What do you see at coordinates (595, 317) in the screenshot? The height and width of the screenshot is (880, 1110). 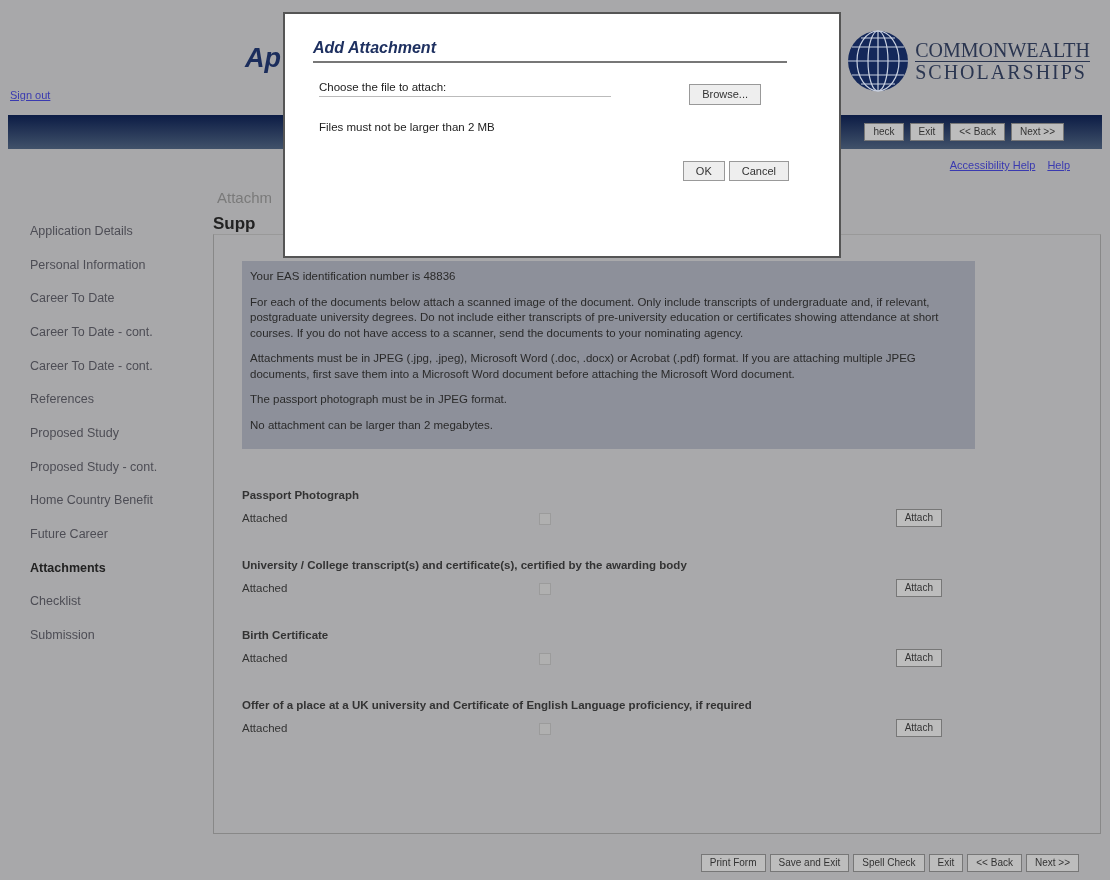 I see `info-paragraph: For each of the documents below attach a scanned image of the document. Only include transcripts of undergraduate and, if relevant, postgraduate university degrees. Do not include either transcripts of pre-university education or certificates showing attendance at short courses. If you do not have access to a scanner, send the documents to your nominating agency.` at bounding box center [595, 317].